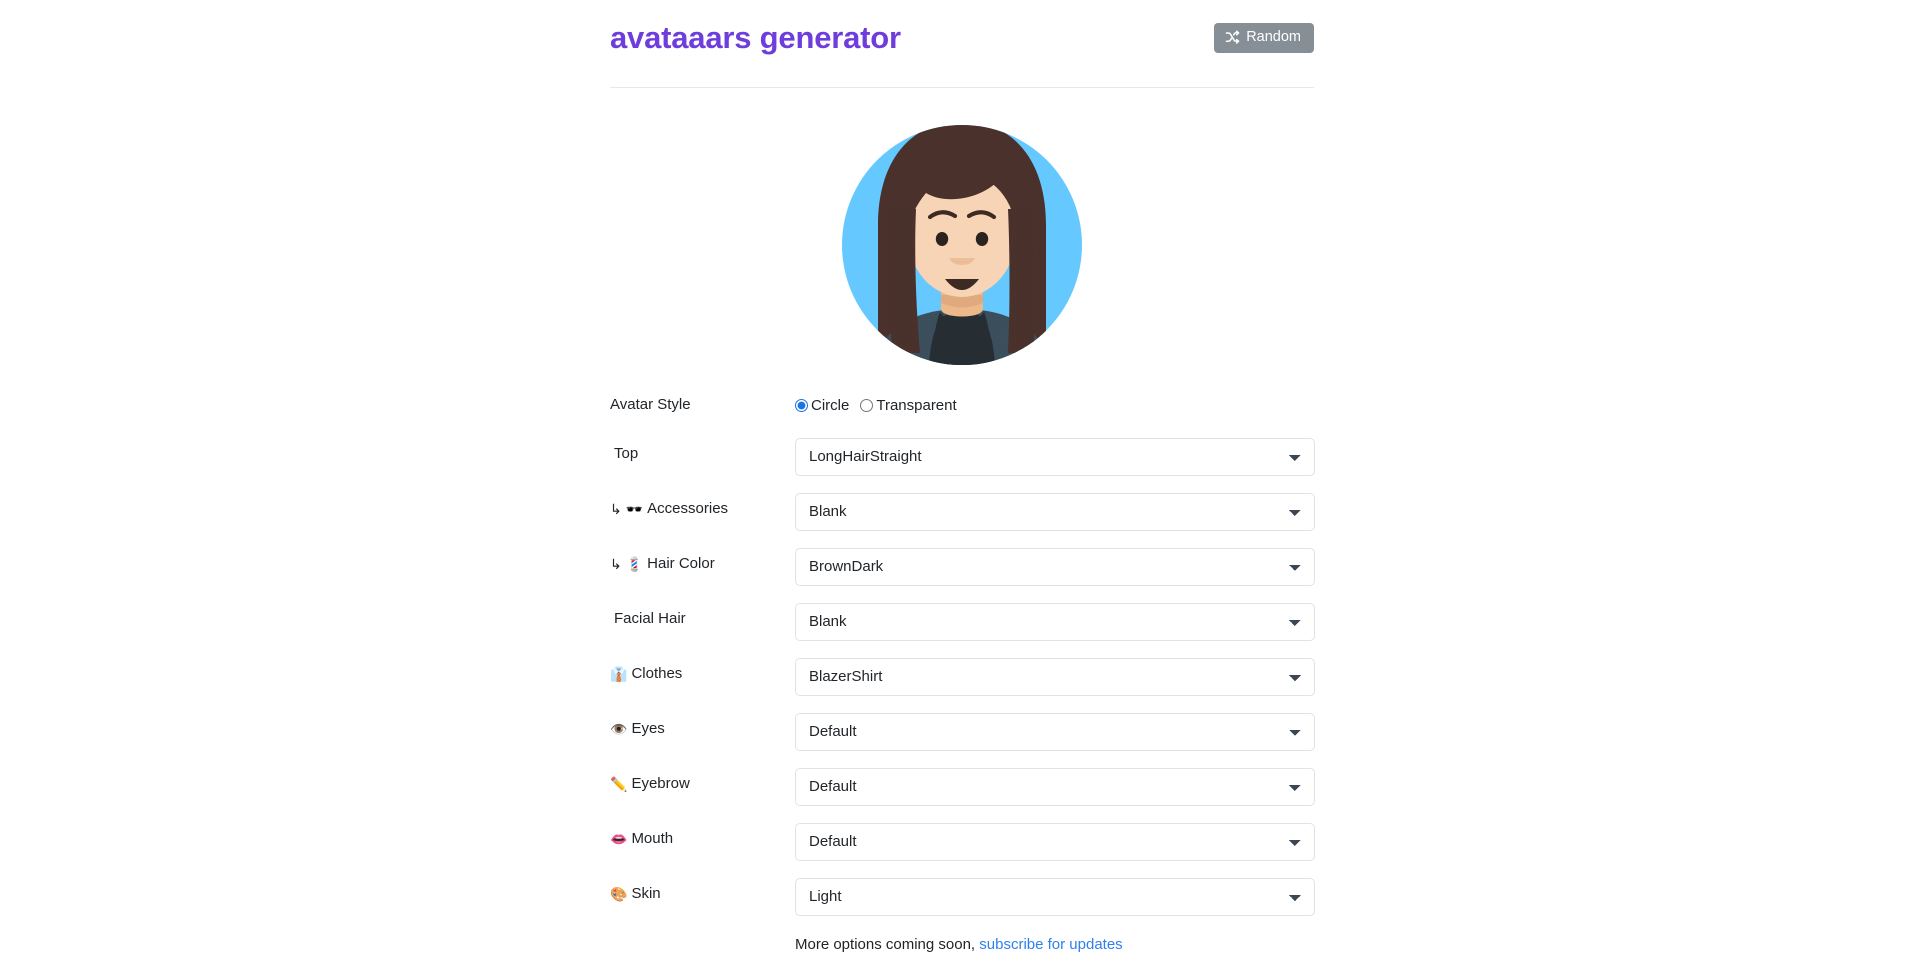 This screenshot has width=1920, height=968. Describe the element at coordinates (1055, 567) in the screenshot. I see `hair-color-select: BrownDark` at that location.